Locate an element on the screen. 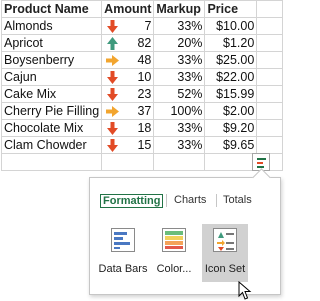 This screenshot has height=301, width=320. option-icon-set: Icon Set is located at coordinates (225, 253).